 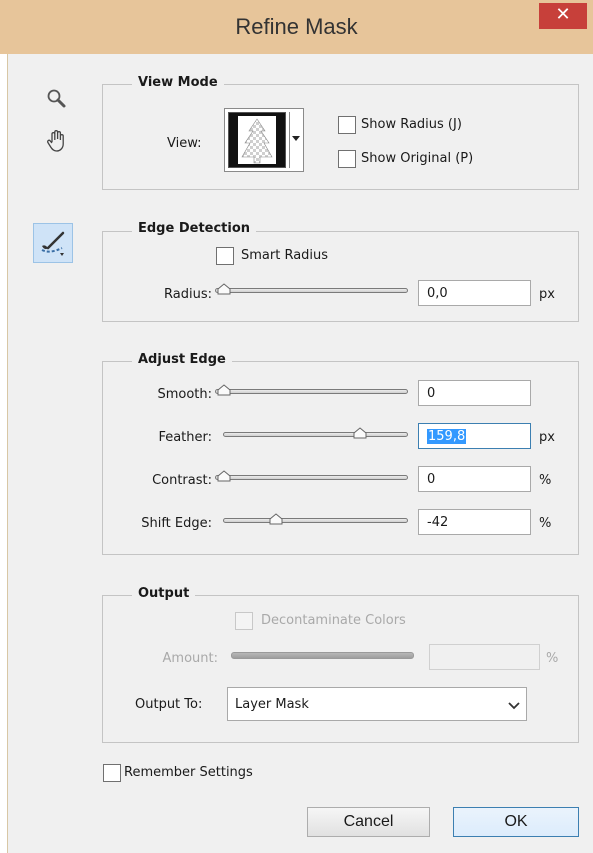 I want to click on cancel-button: Cancel, so click(x=368, y=822).